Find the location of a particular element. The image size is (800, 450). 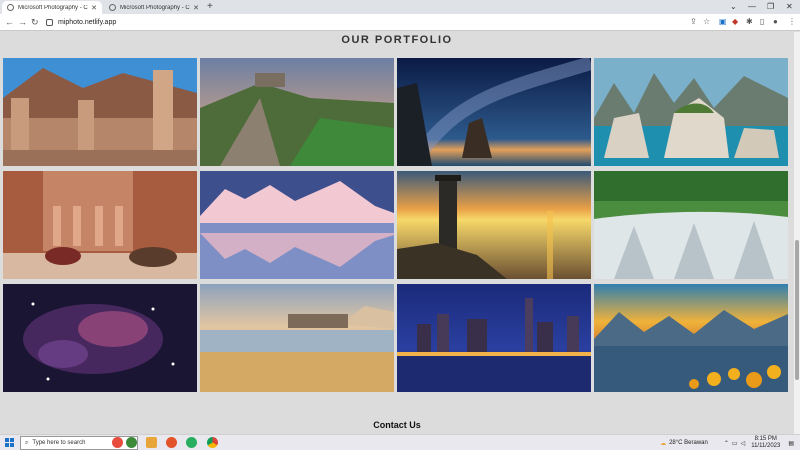

portfolio-heading: OUR PORTFOLIO is located at coordinates (397, 40).